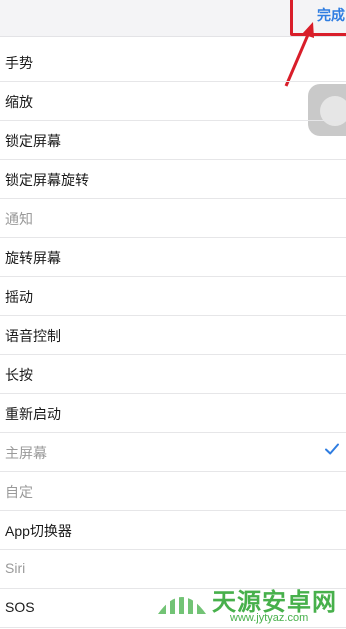 The height and width of the screenshot is (629, 346). I want to click on list-item-label: 语音控制, so click(33, 336).